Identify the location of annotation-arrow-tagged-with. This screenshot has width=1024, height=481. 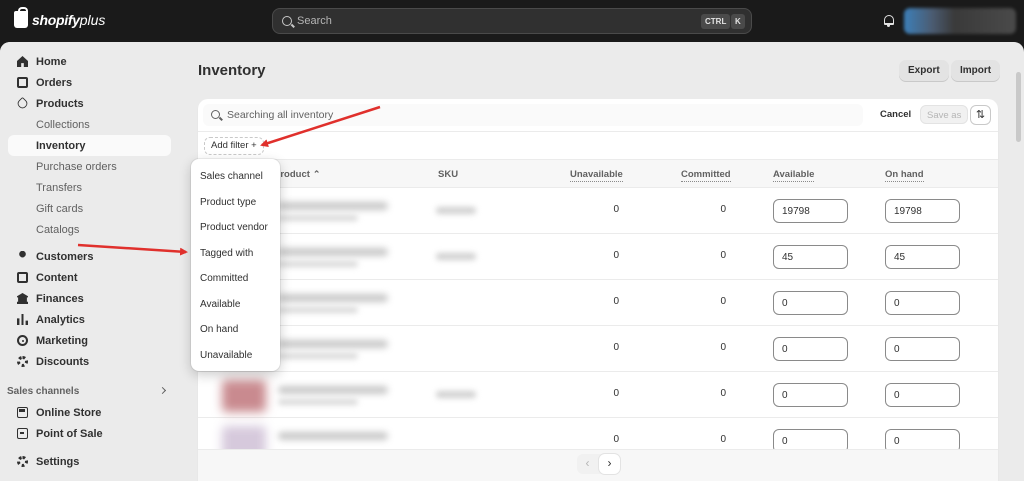
(132, 249).